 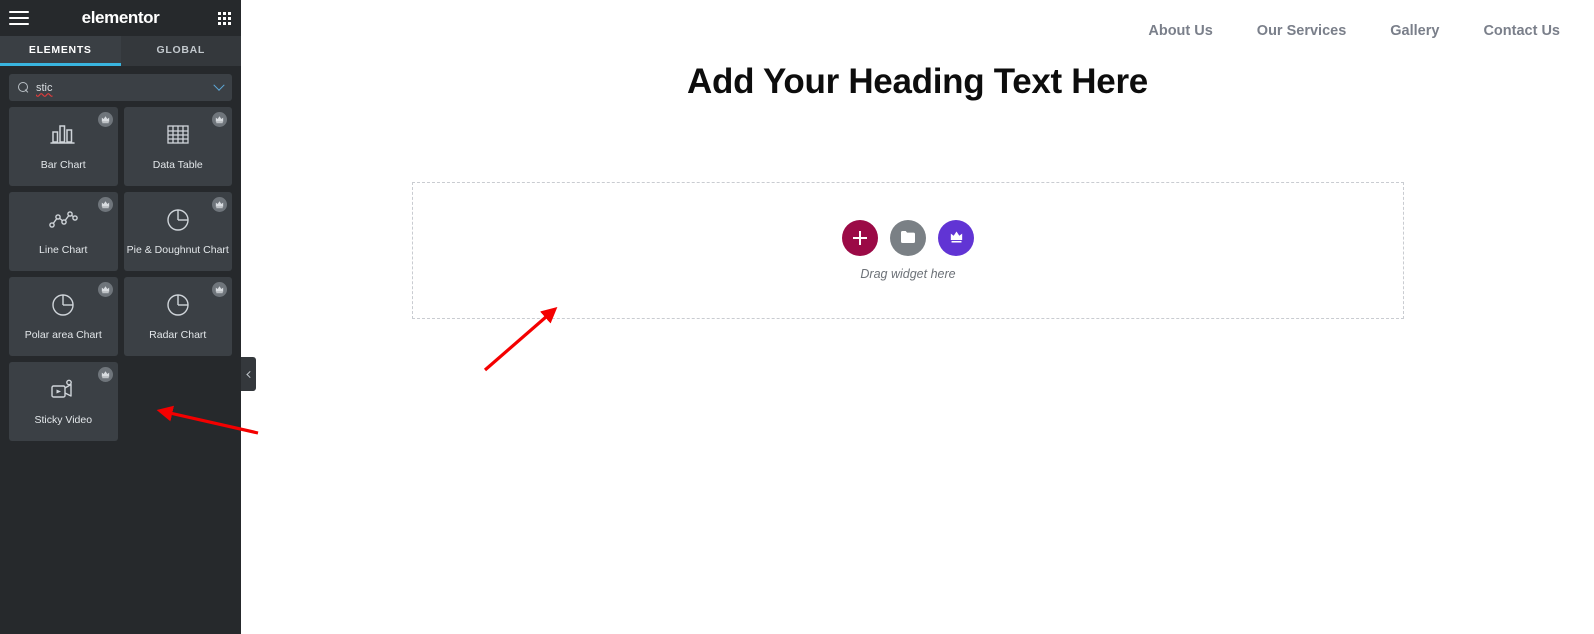 What do you see at coordinates (917, 82) in the screenshot?
I see `page-title: Add Your Heading Text Here` at bounding box center [917, 82].